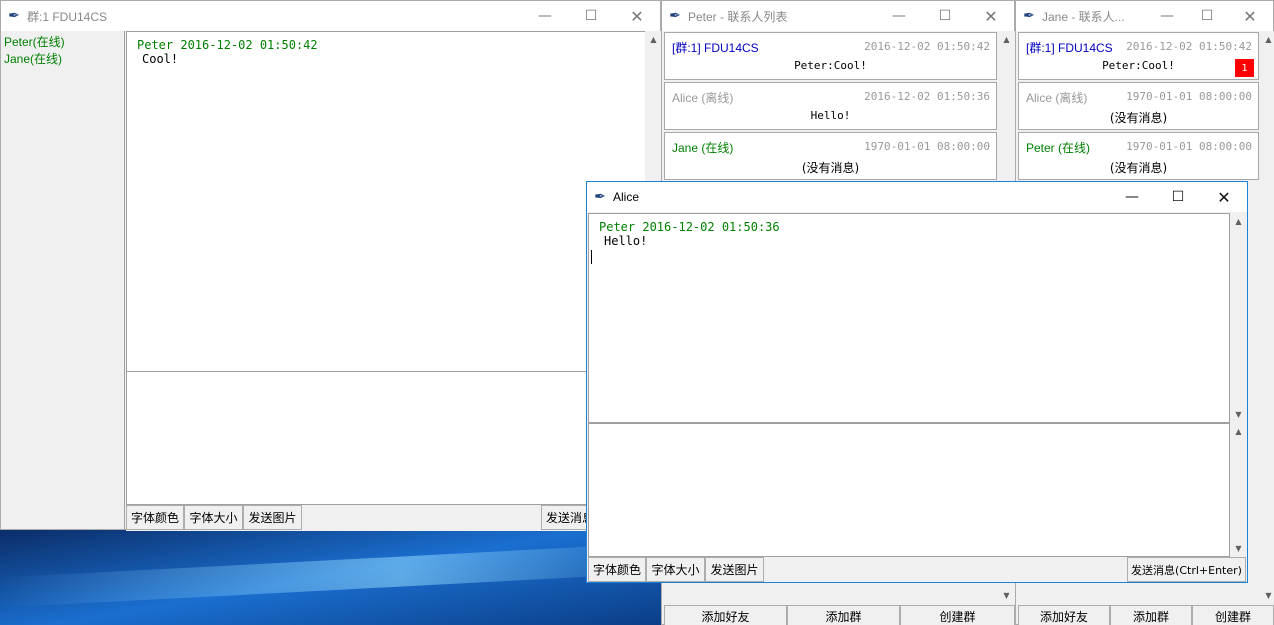 The image size is (1274, 625). What do you see at coordinates (1138, 106) in the screenshot?
I see `contact-card-alice: Alice (离线) 1970-01-01 08:00:00 (没有消息)` at bounding box center [1138, 106].